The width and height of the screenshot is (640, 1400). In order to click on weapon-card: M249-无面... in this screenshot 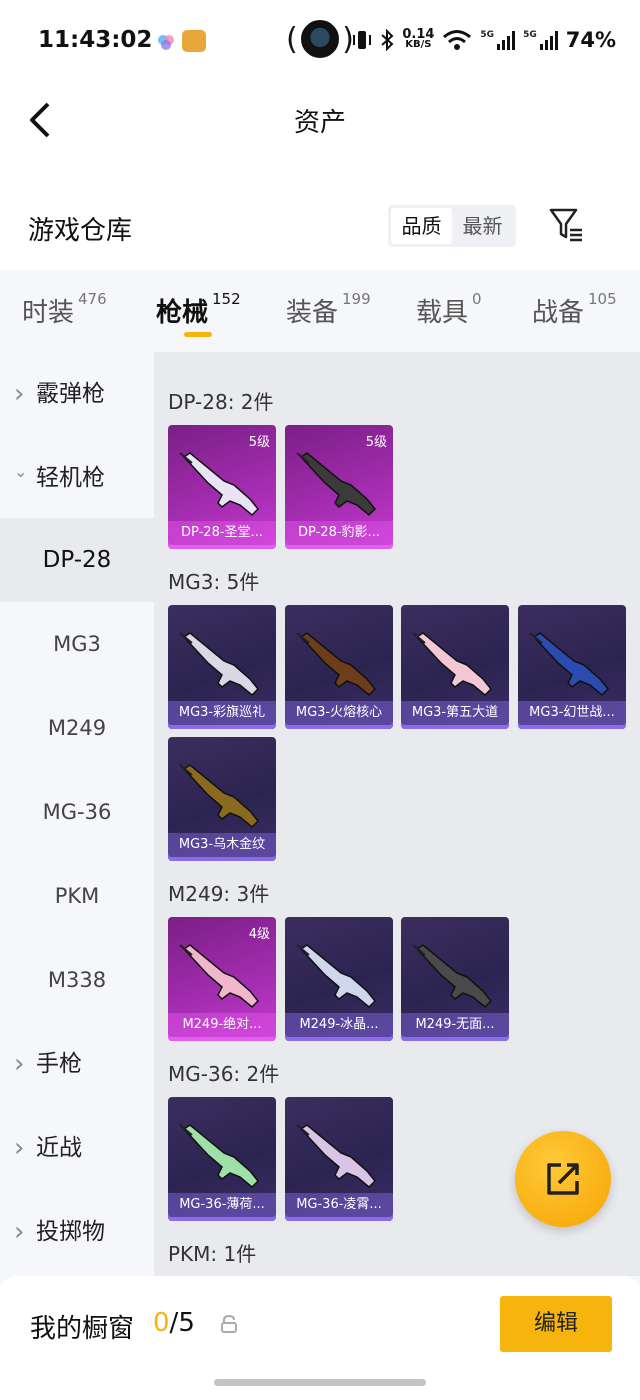, I will do `click(455, 979)`.